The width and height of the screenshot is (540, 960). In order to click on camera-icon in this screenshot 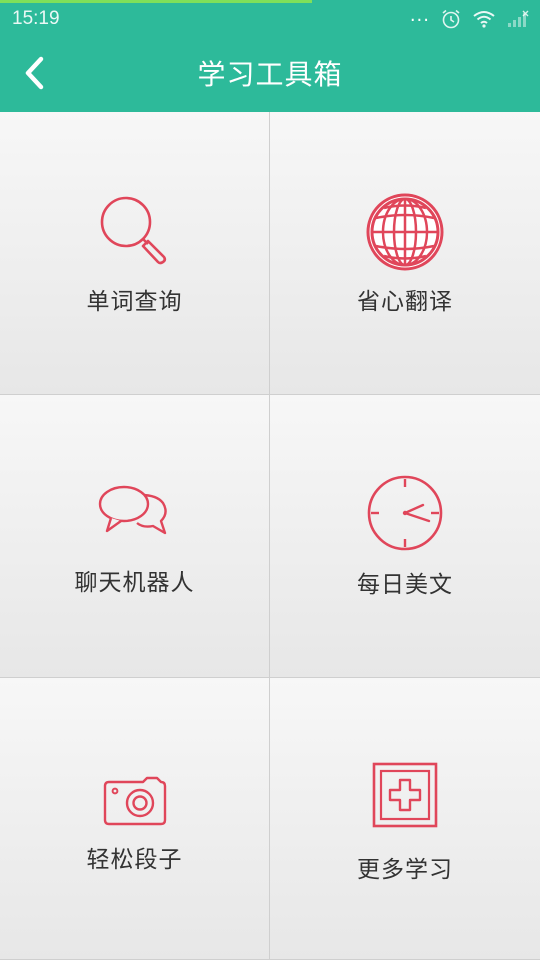, I will do `click(135, 800)`.